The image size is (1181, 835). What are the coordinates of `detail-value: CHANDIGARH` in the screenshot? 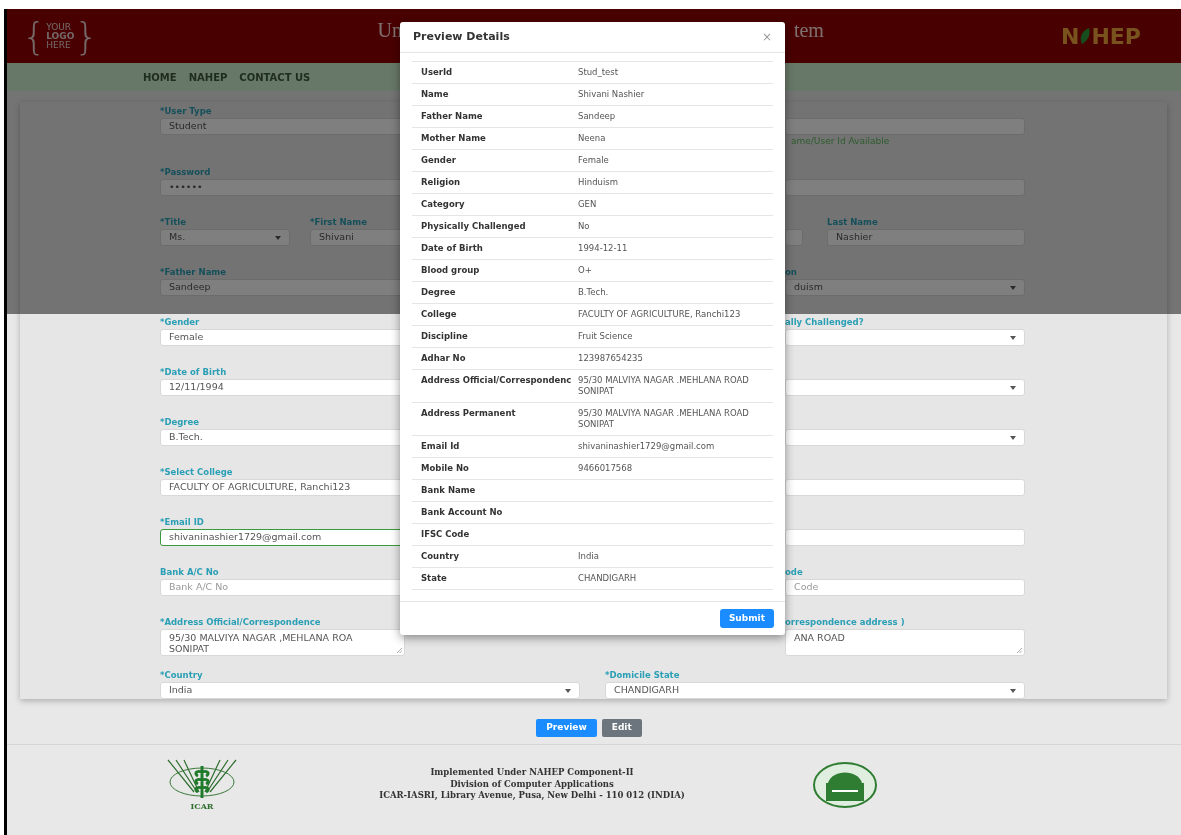 It's located at (608, 578).